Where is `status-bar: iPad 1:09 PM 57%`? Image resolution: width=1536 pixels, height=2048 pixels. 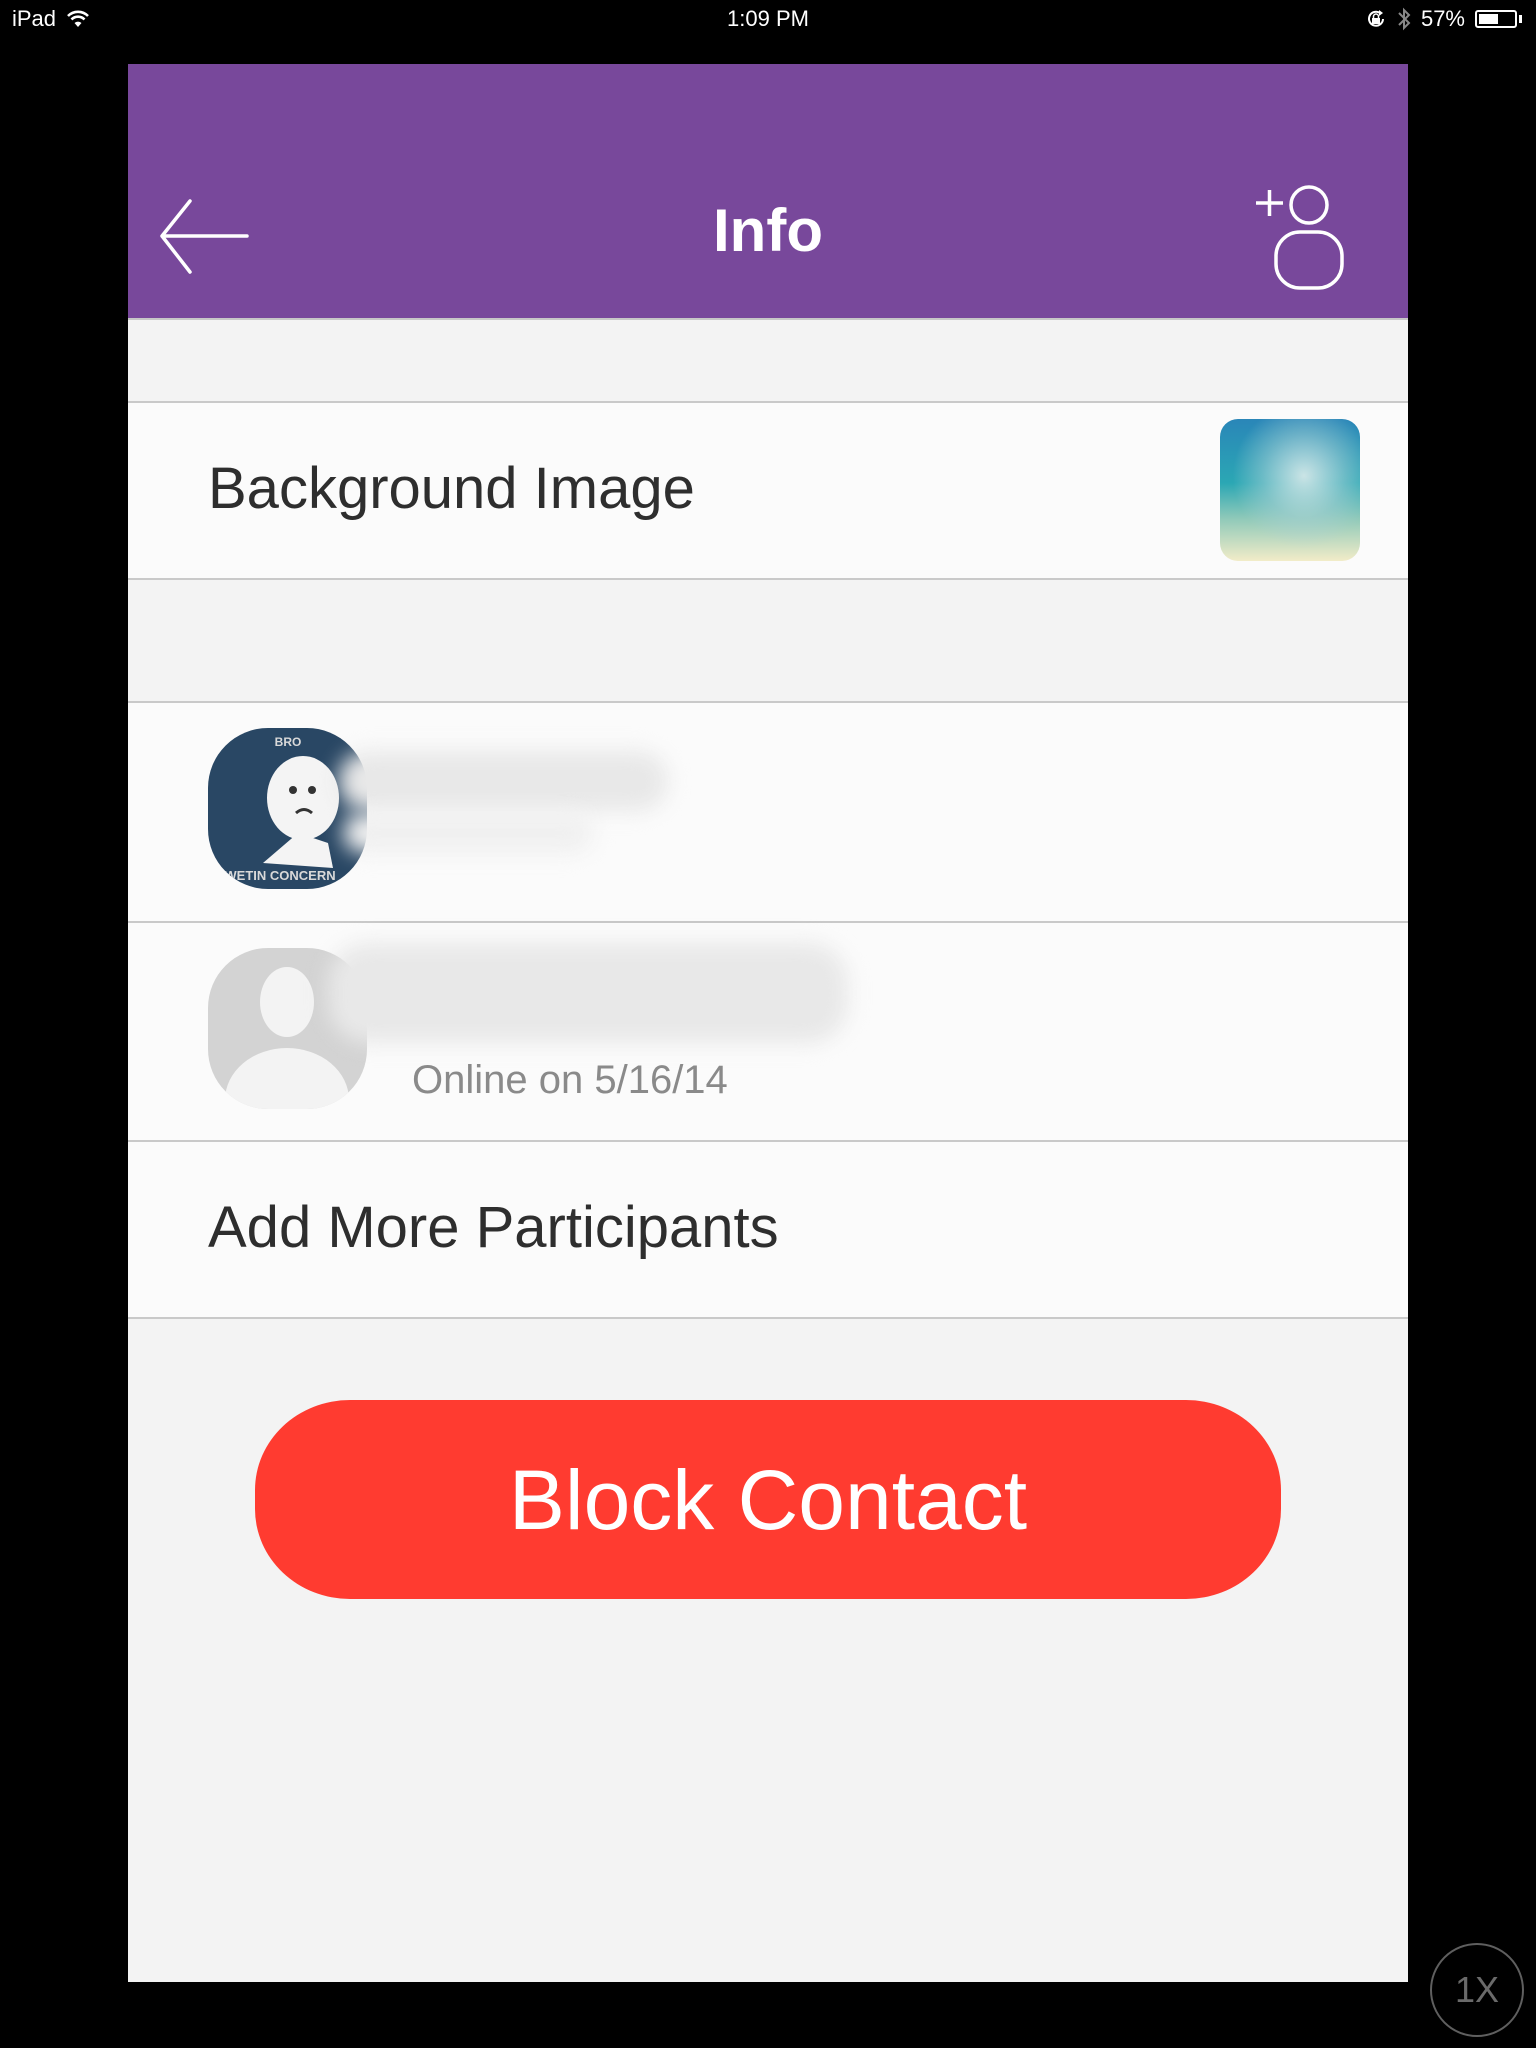
status-bar: iPad 1:09 PM 57% is located at coordinates (768, 20).